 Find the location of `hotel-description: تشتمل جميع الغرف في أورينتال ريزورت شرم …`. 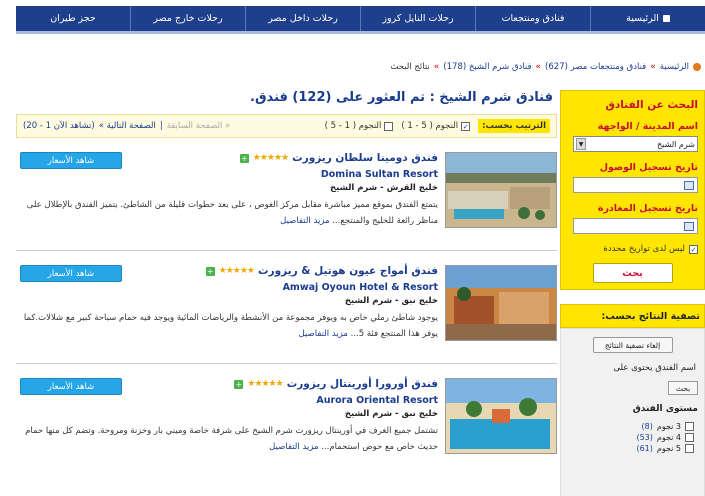

hotel-description: تشتمل جميع الغرف في أورينتال ريزورت شرم … is located at coordinates (228, 439).